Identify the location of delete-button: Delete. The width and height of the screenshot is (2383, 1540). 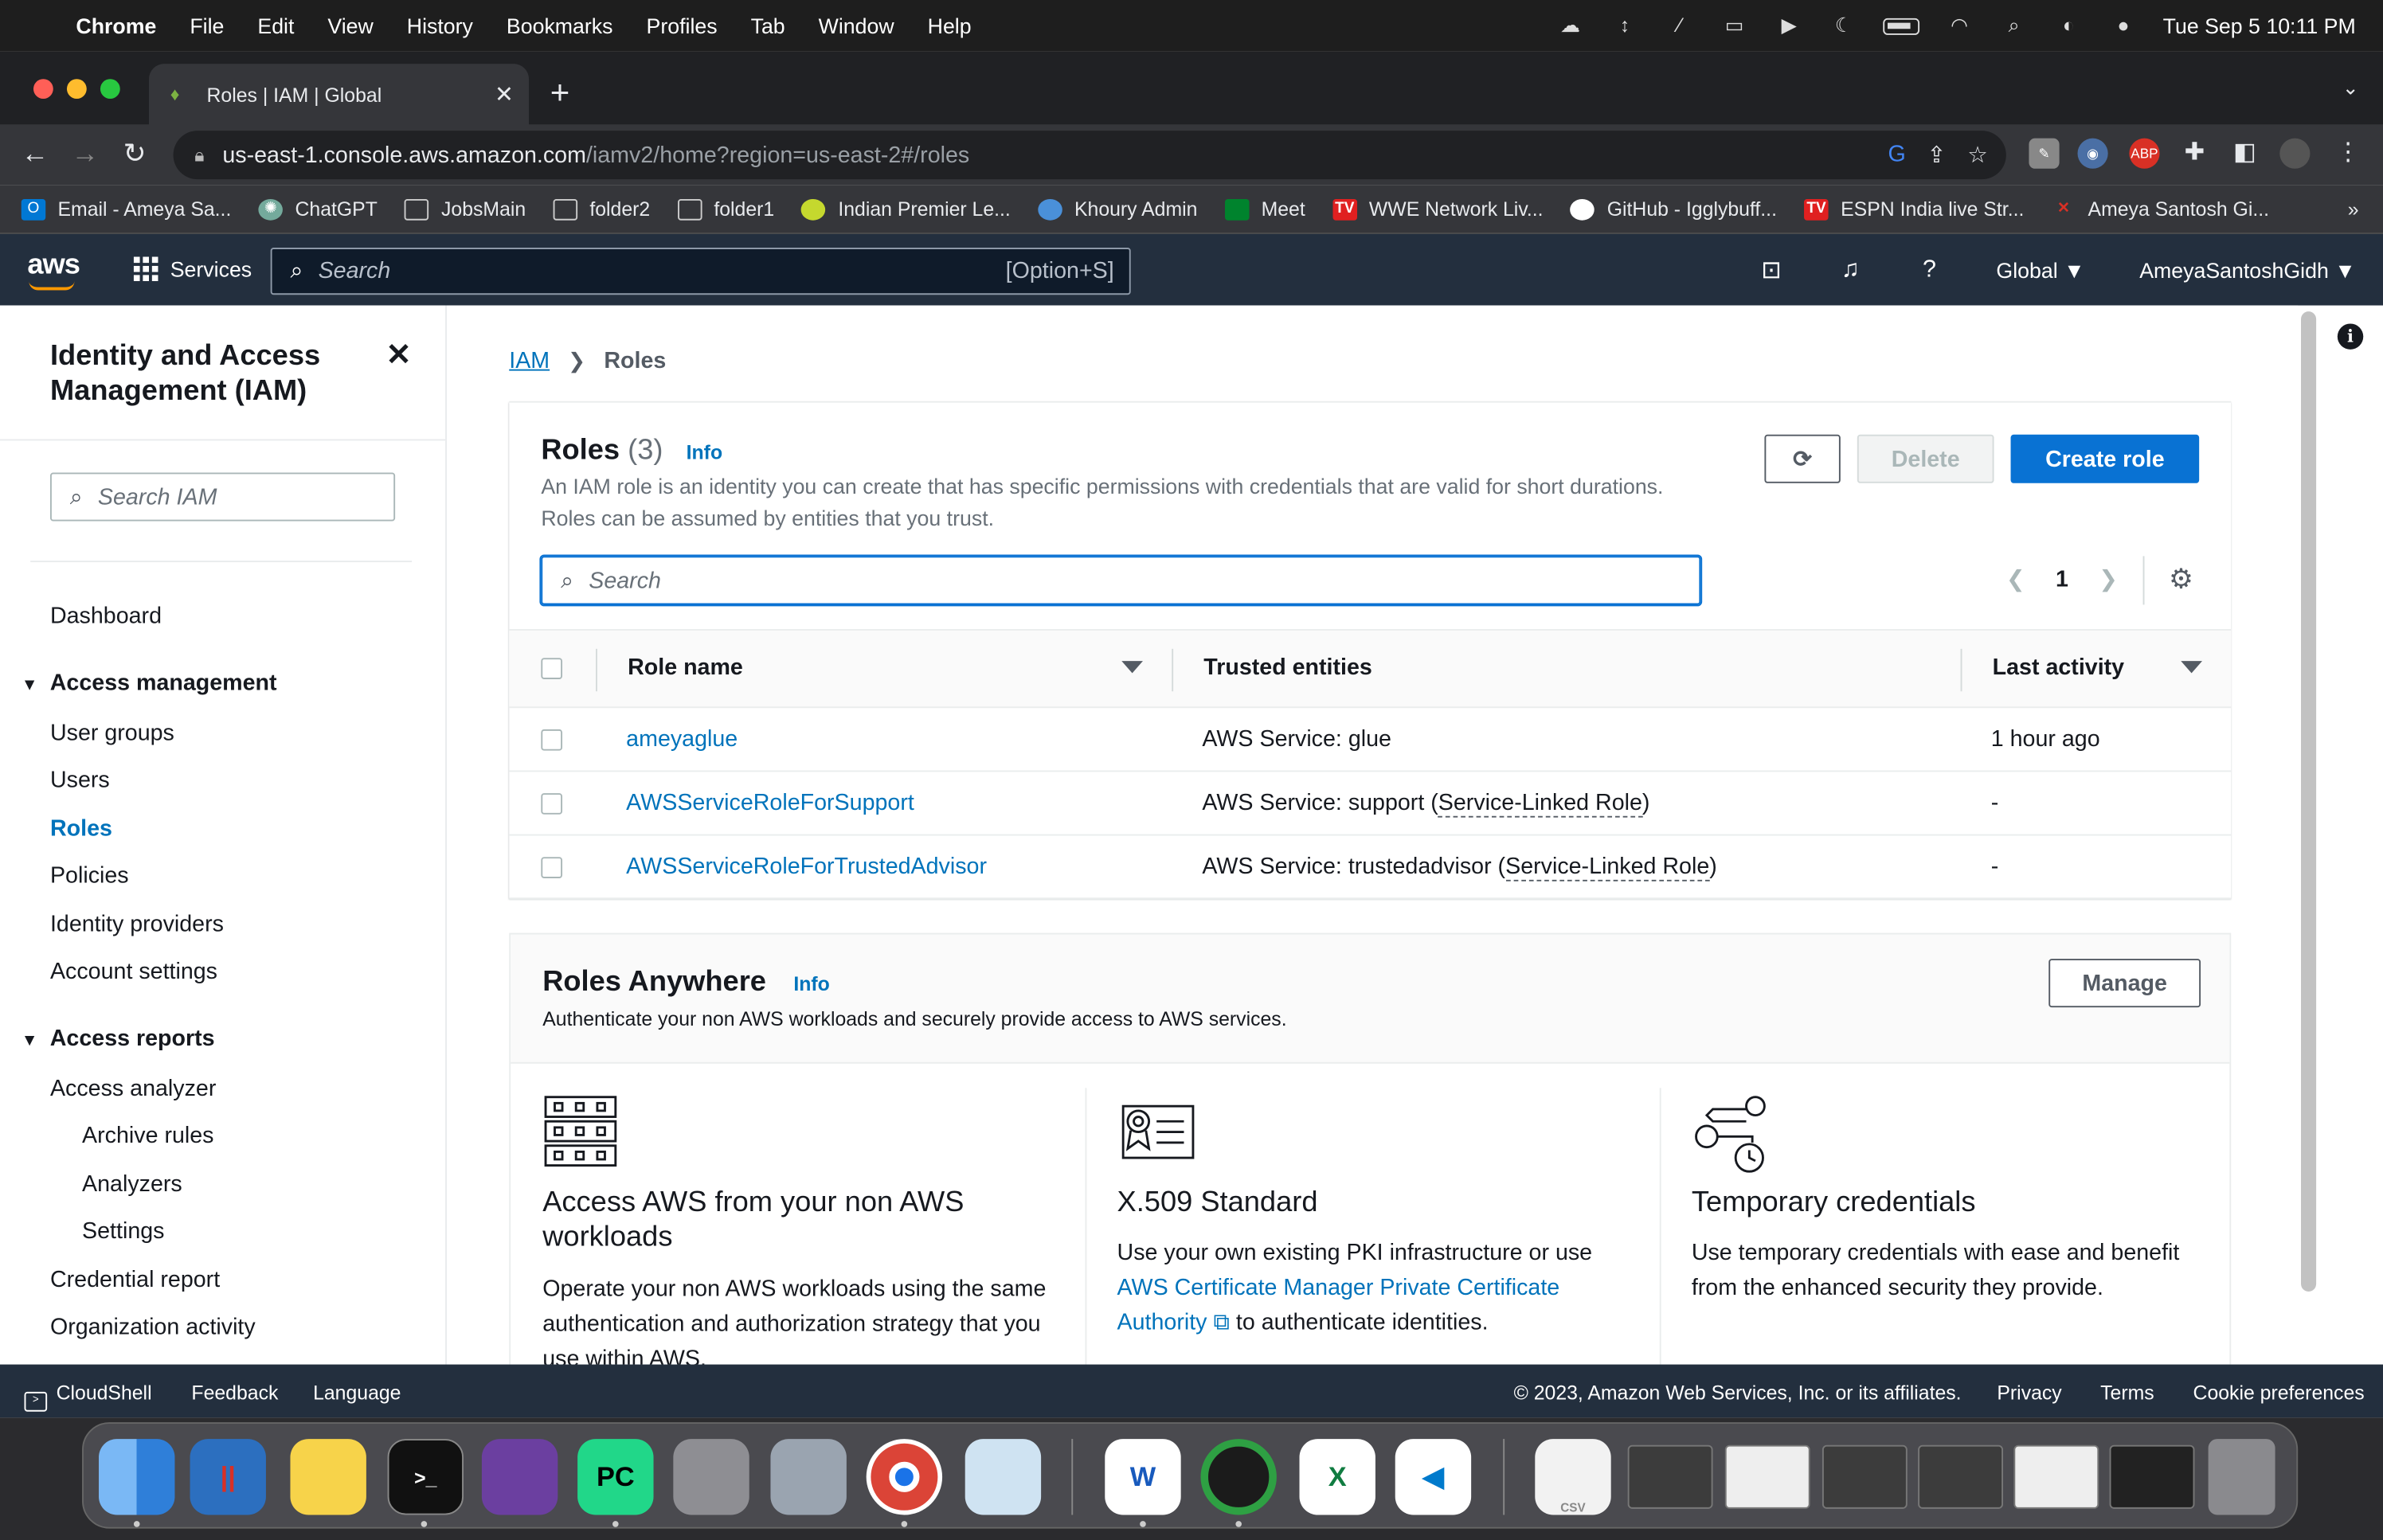
(1925, 458).